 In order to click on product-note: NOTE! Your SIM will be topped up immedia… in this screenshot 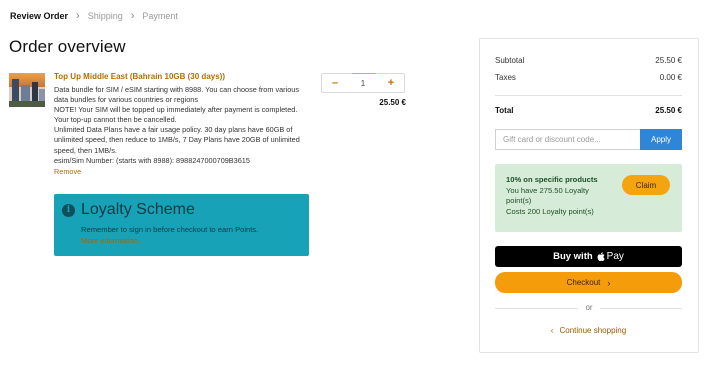, I will do `click(176, 115)`.